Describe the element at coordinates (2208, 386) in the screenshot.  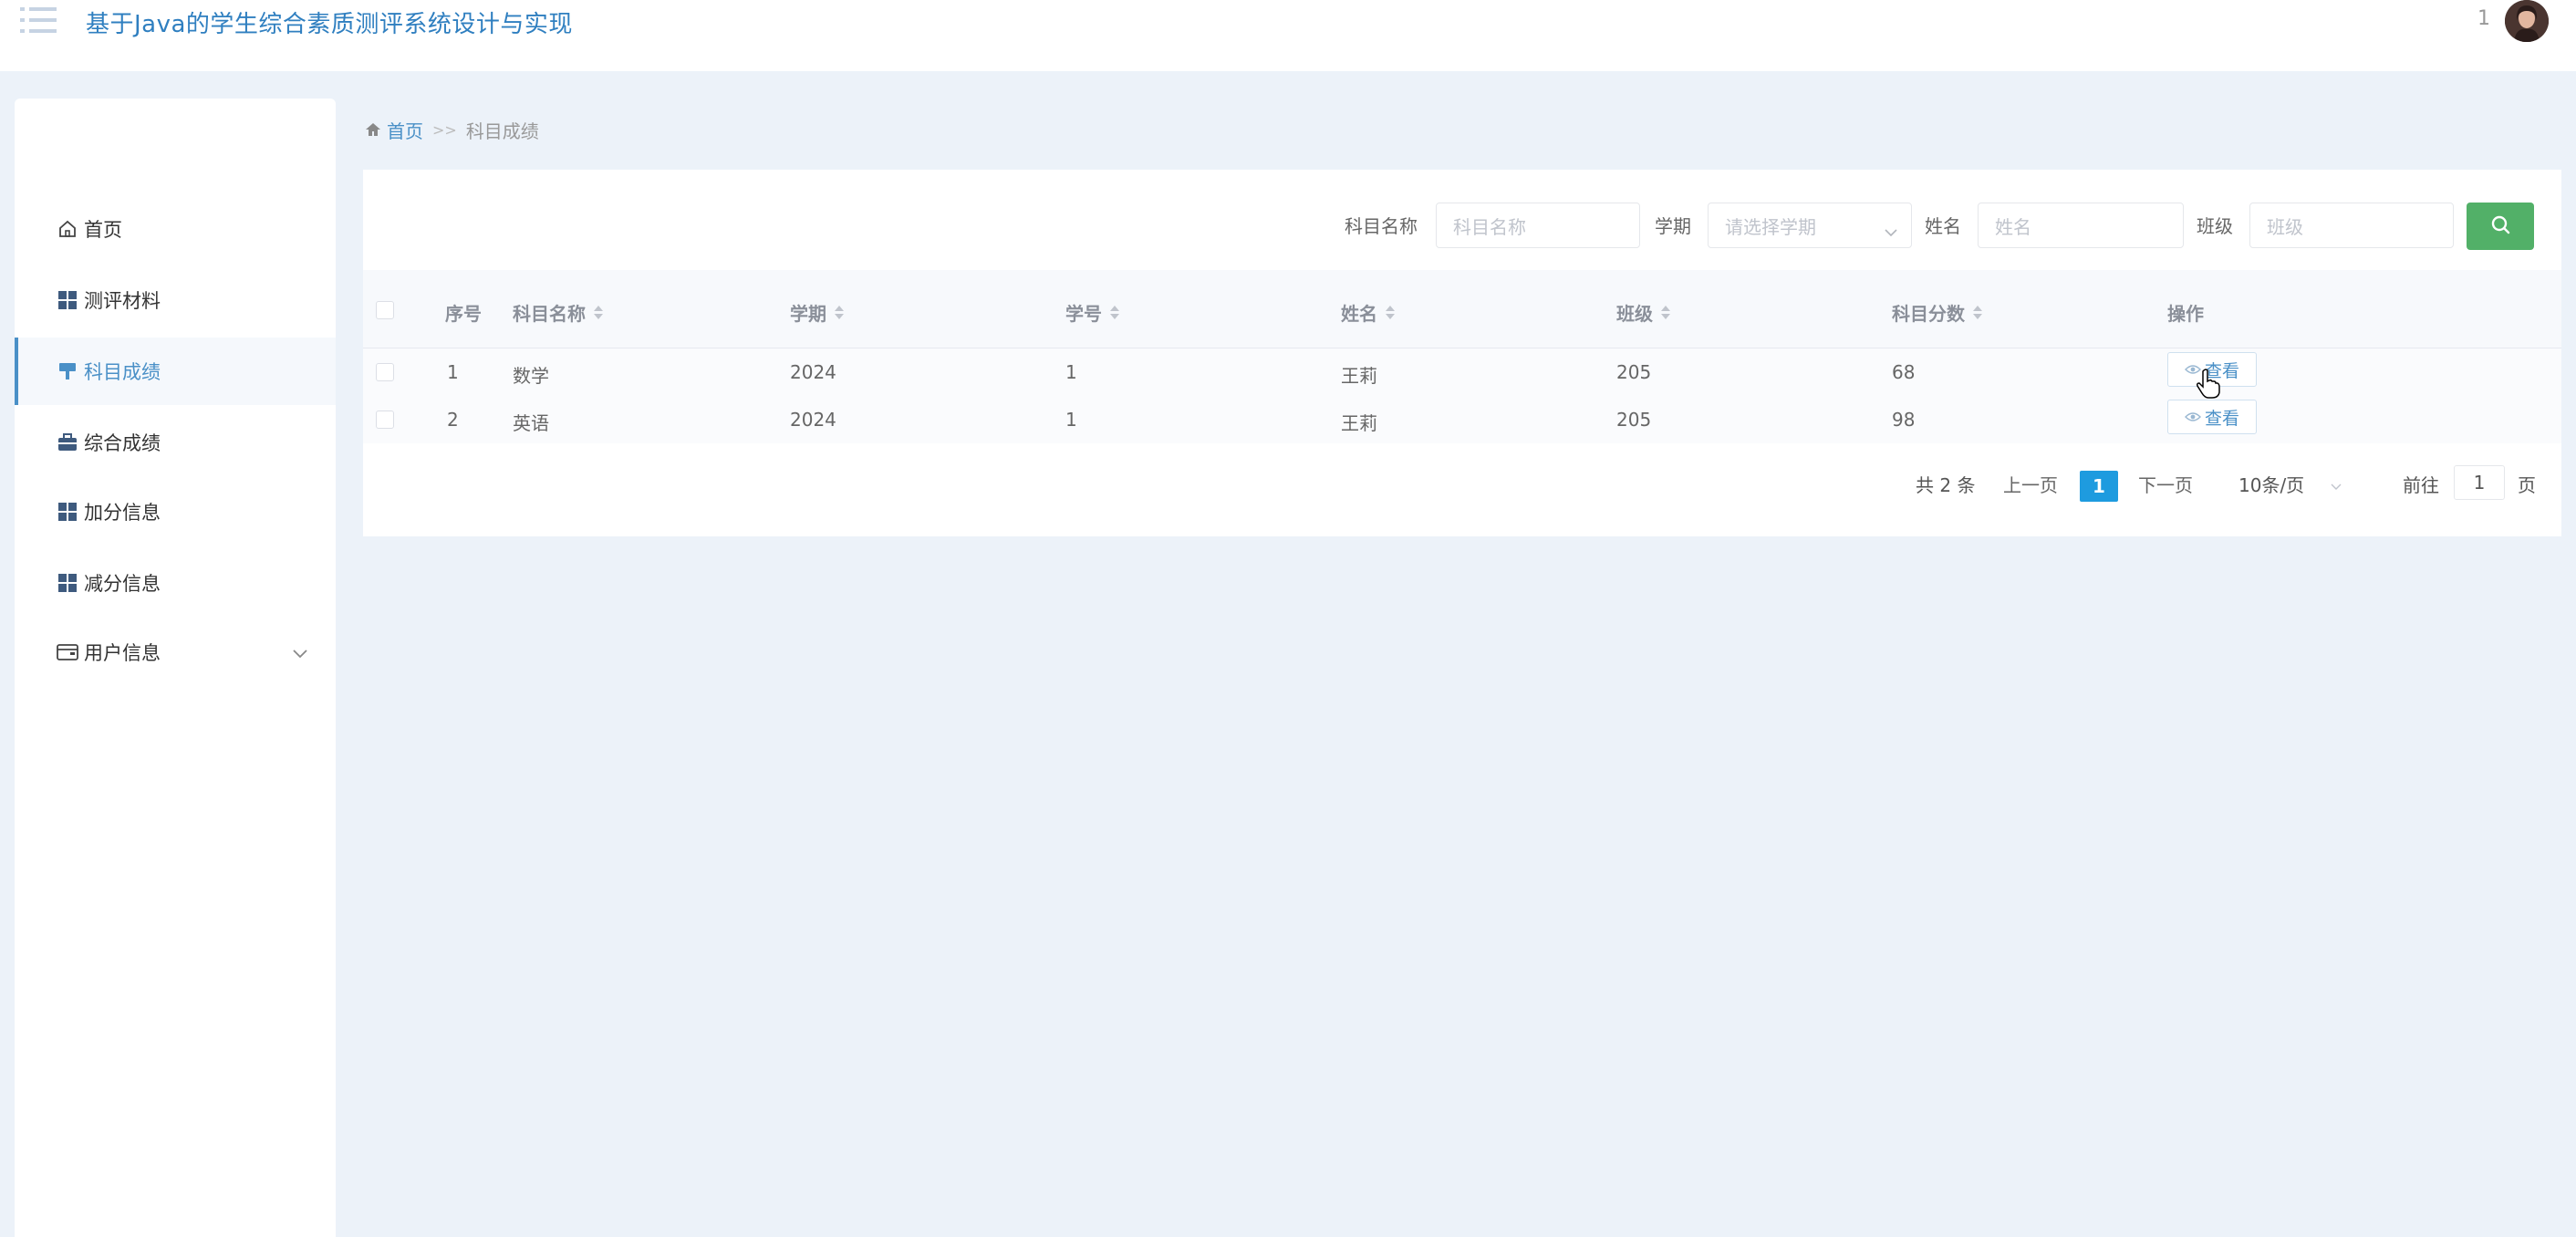
I see `hand-cursor-icon` at that location.